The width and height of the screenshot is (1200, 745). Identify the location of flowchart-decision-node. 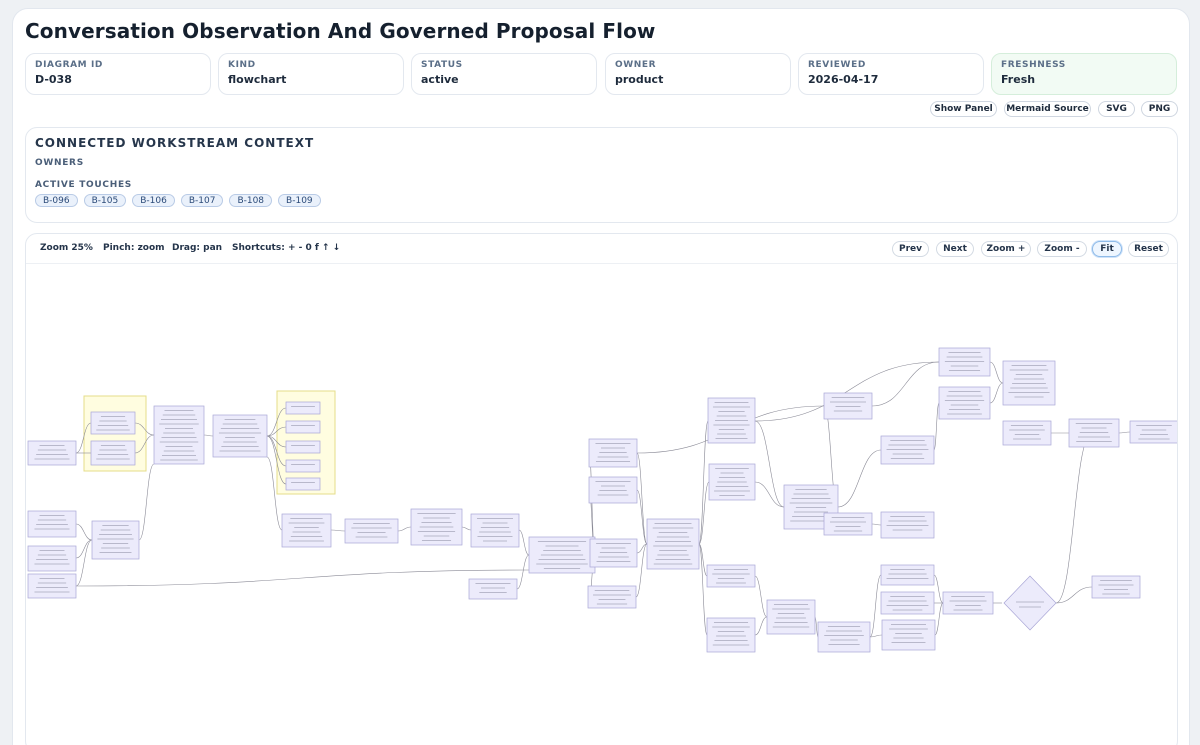
(1030, 603).